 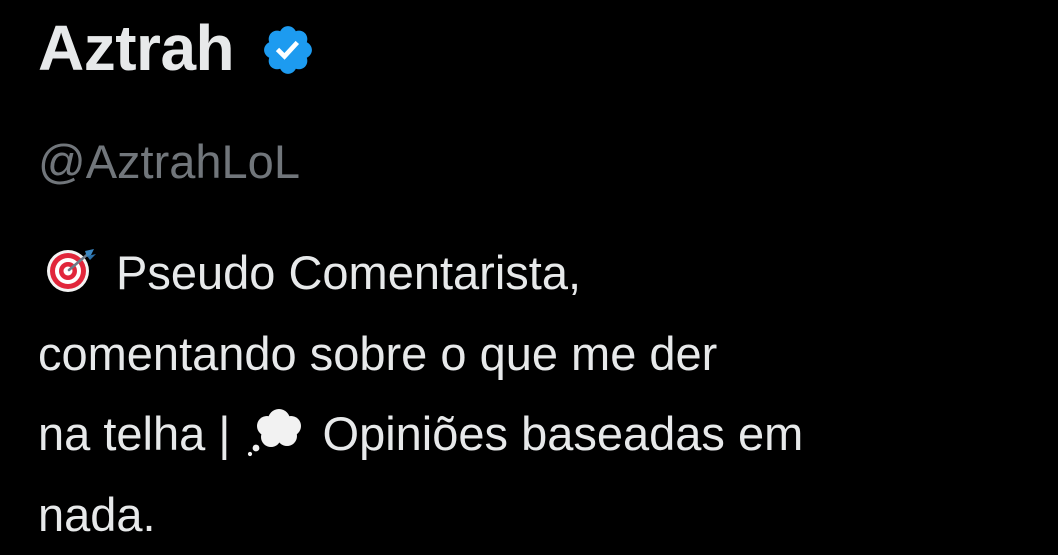 I want to click on user-handle: @AztrahLoL, so click(x=169, y=162).